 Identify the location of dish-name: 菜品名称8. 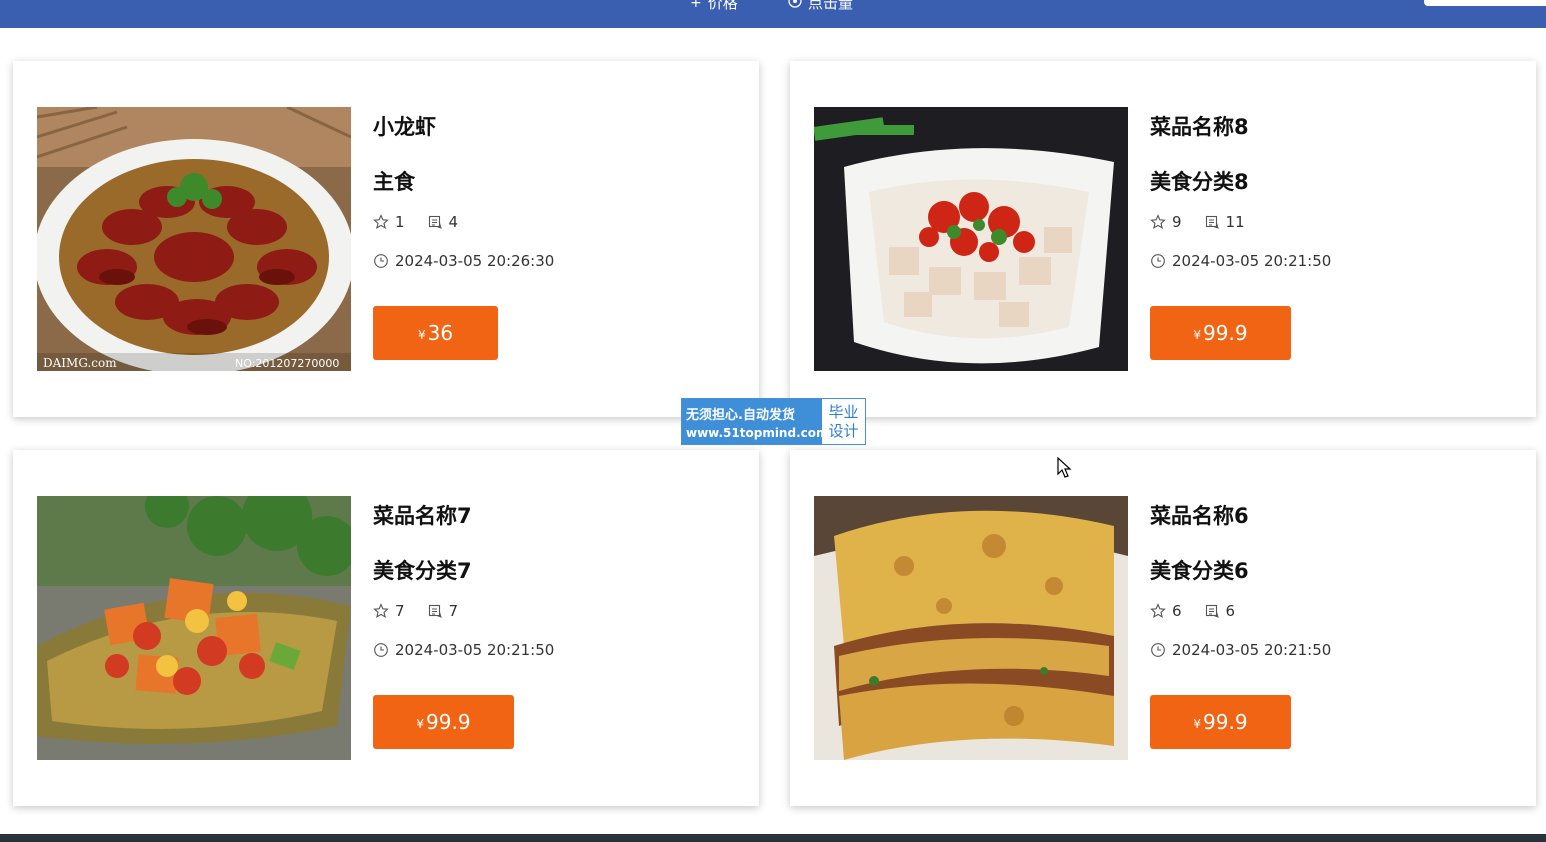
(1199, 126).